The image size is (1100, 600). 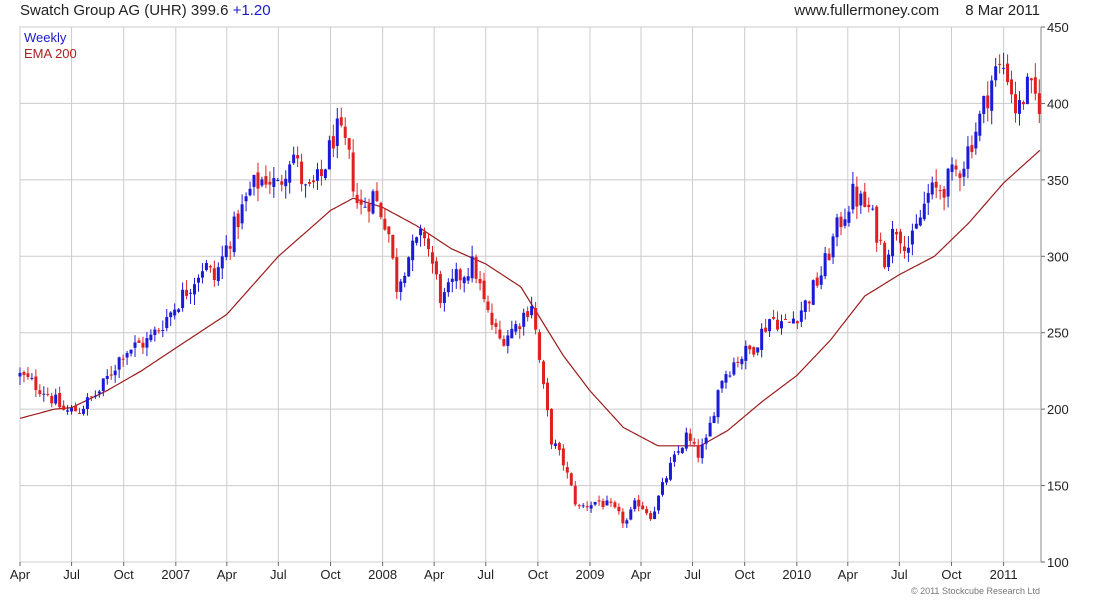 What do you see at coordinates (50, 53) in the screenshot?
I see `legend-ema: EMA 200` at bounding box center [50, 53].